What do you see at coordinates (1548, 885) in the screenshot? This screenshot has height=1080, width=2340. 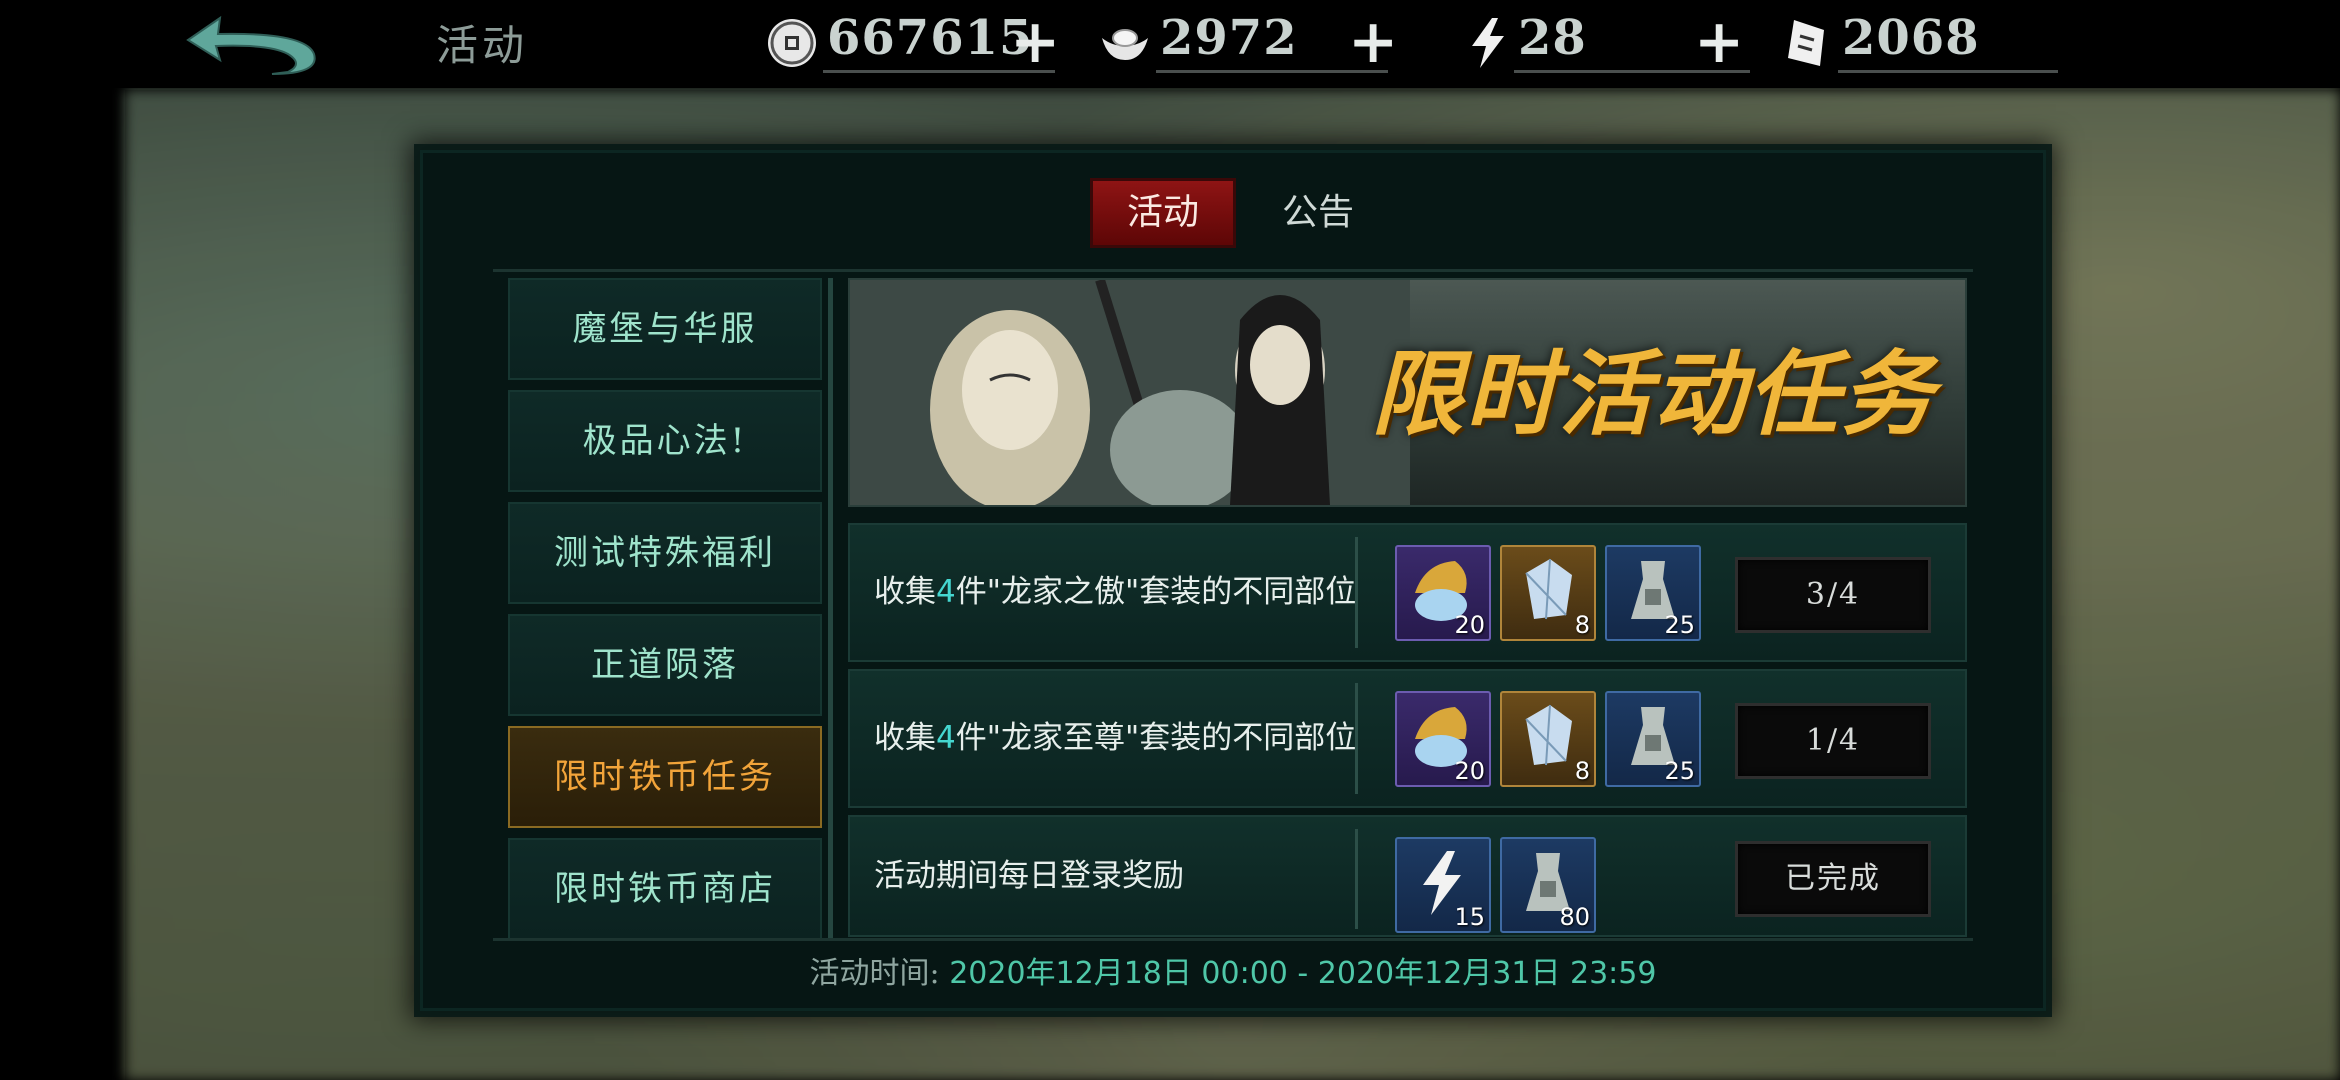 I see `reward-item: 80` at bounding box center [1548, 885].